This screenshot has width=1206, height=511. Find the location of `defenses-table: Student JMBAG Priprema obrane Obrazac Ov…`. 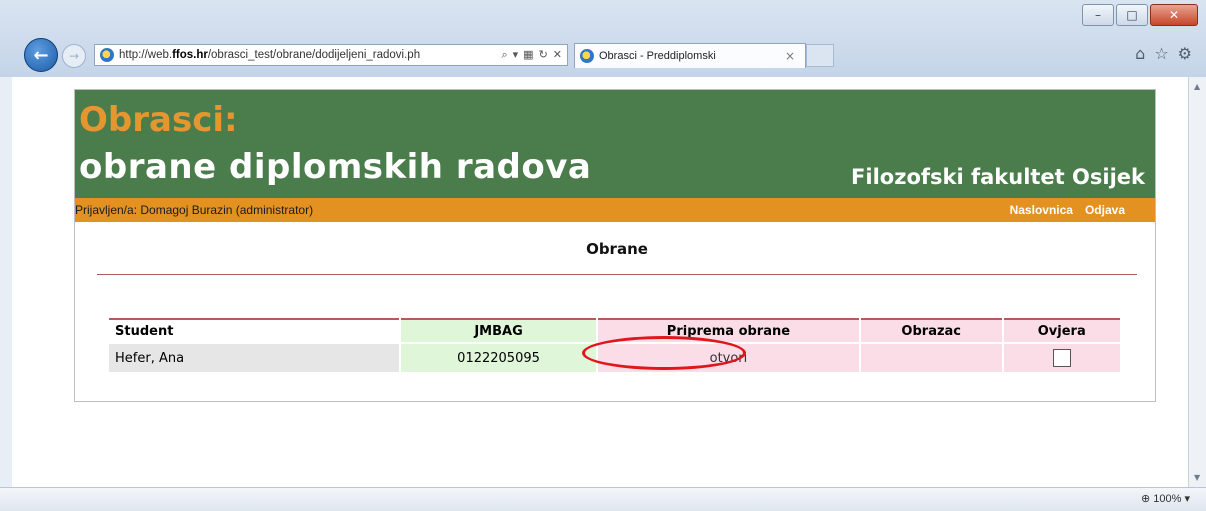

defenses-table: Student JMBAG Priprema obrane Obrazac Ov… is located at coordinates (614, 345).